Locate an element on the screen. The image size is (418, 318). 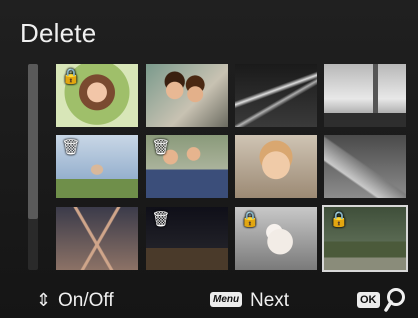
thumbnail-london-skyline is located at coordinates (365, 95).